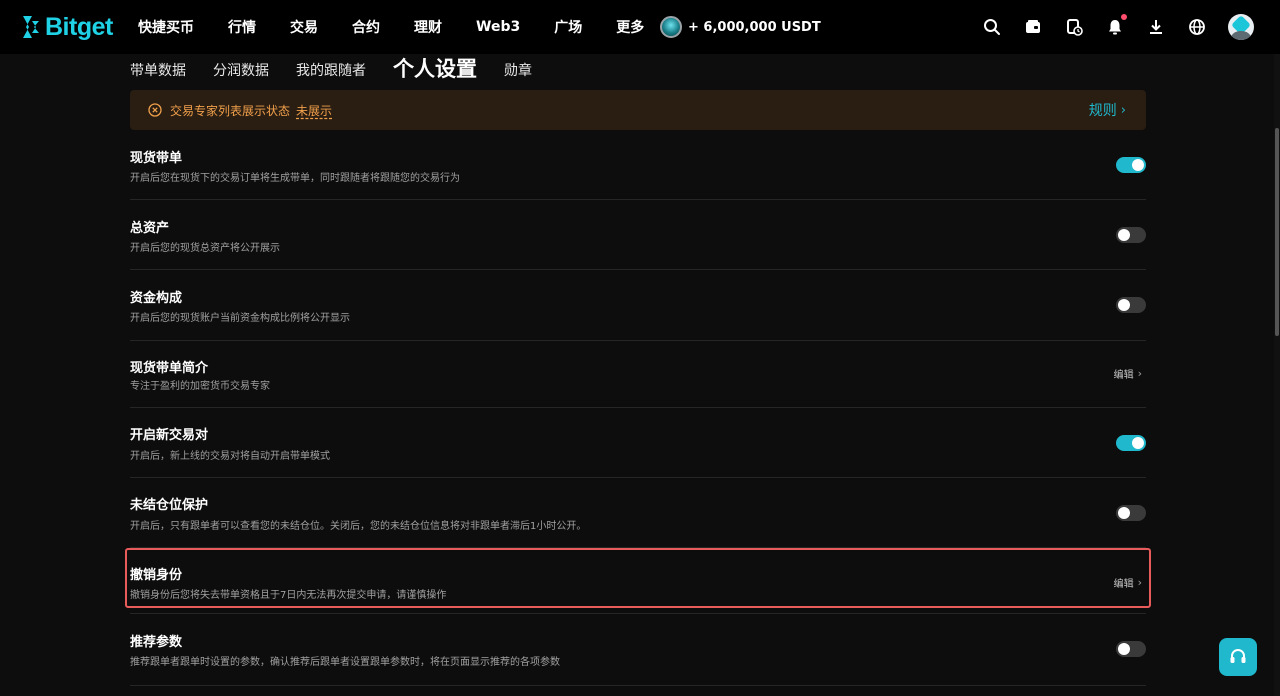 Image resolution: width=1280 pixels, height=696 pixels. I want to click on promo-badge-icon, so click(671, 27).